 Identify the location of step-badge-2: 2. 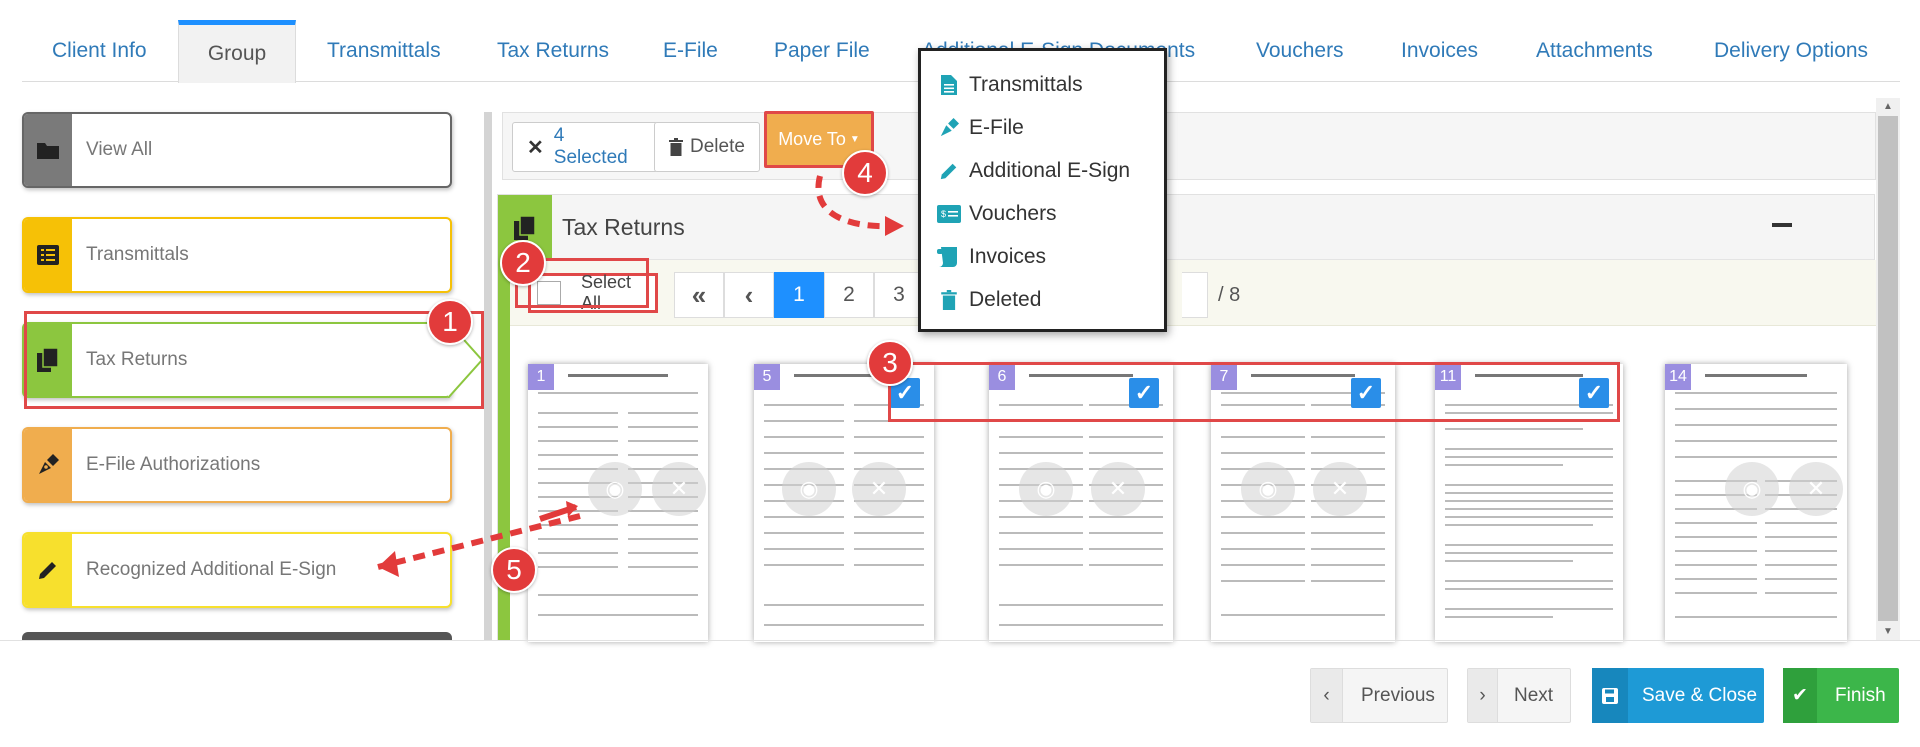
(523, 263).